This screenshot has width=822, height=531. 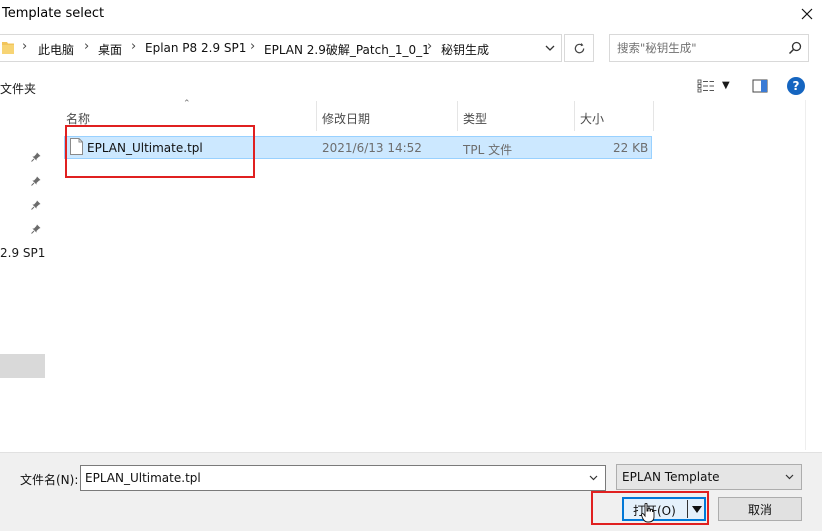 I want to click on vertical-scrollbar, so click(x=813, y=275).